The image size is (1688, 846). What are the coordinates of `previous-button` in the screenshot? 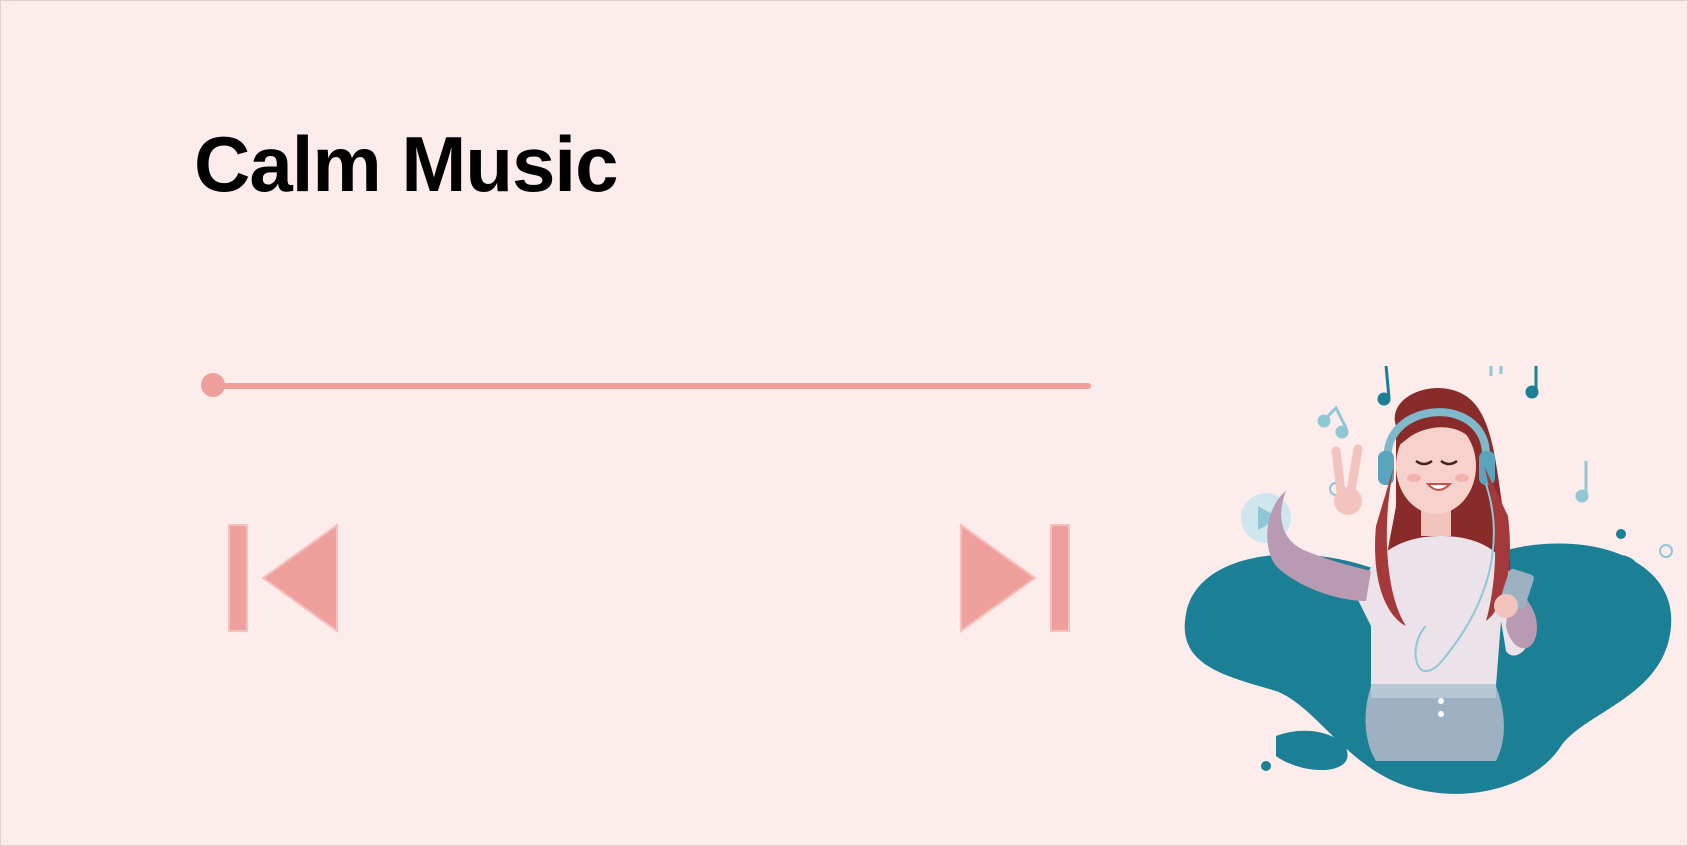 It's located at (283, 578).